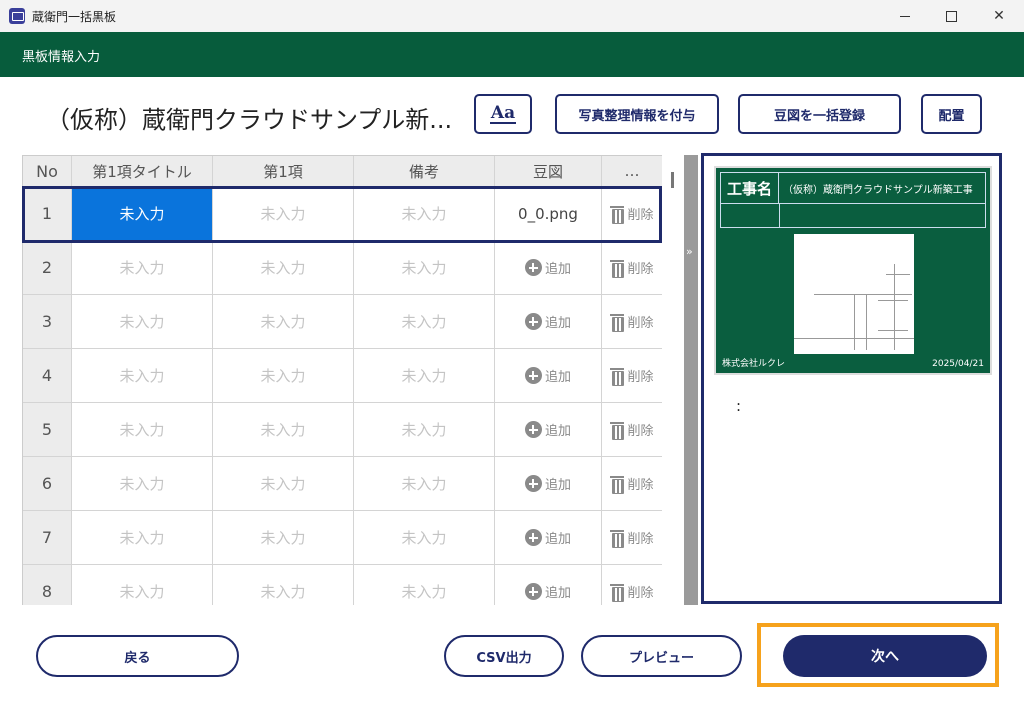  Describe the element at coordinates (137, 656) in the screenshot. I see `back-button: 戻る` at that location.